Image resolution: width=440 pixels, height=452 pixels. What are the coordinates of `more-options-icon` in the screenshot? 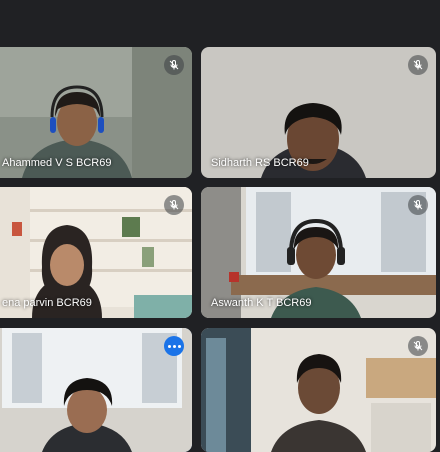 It's located at (174, 346).